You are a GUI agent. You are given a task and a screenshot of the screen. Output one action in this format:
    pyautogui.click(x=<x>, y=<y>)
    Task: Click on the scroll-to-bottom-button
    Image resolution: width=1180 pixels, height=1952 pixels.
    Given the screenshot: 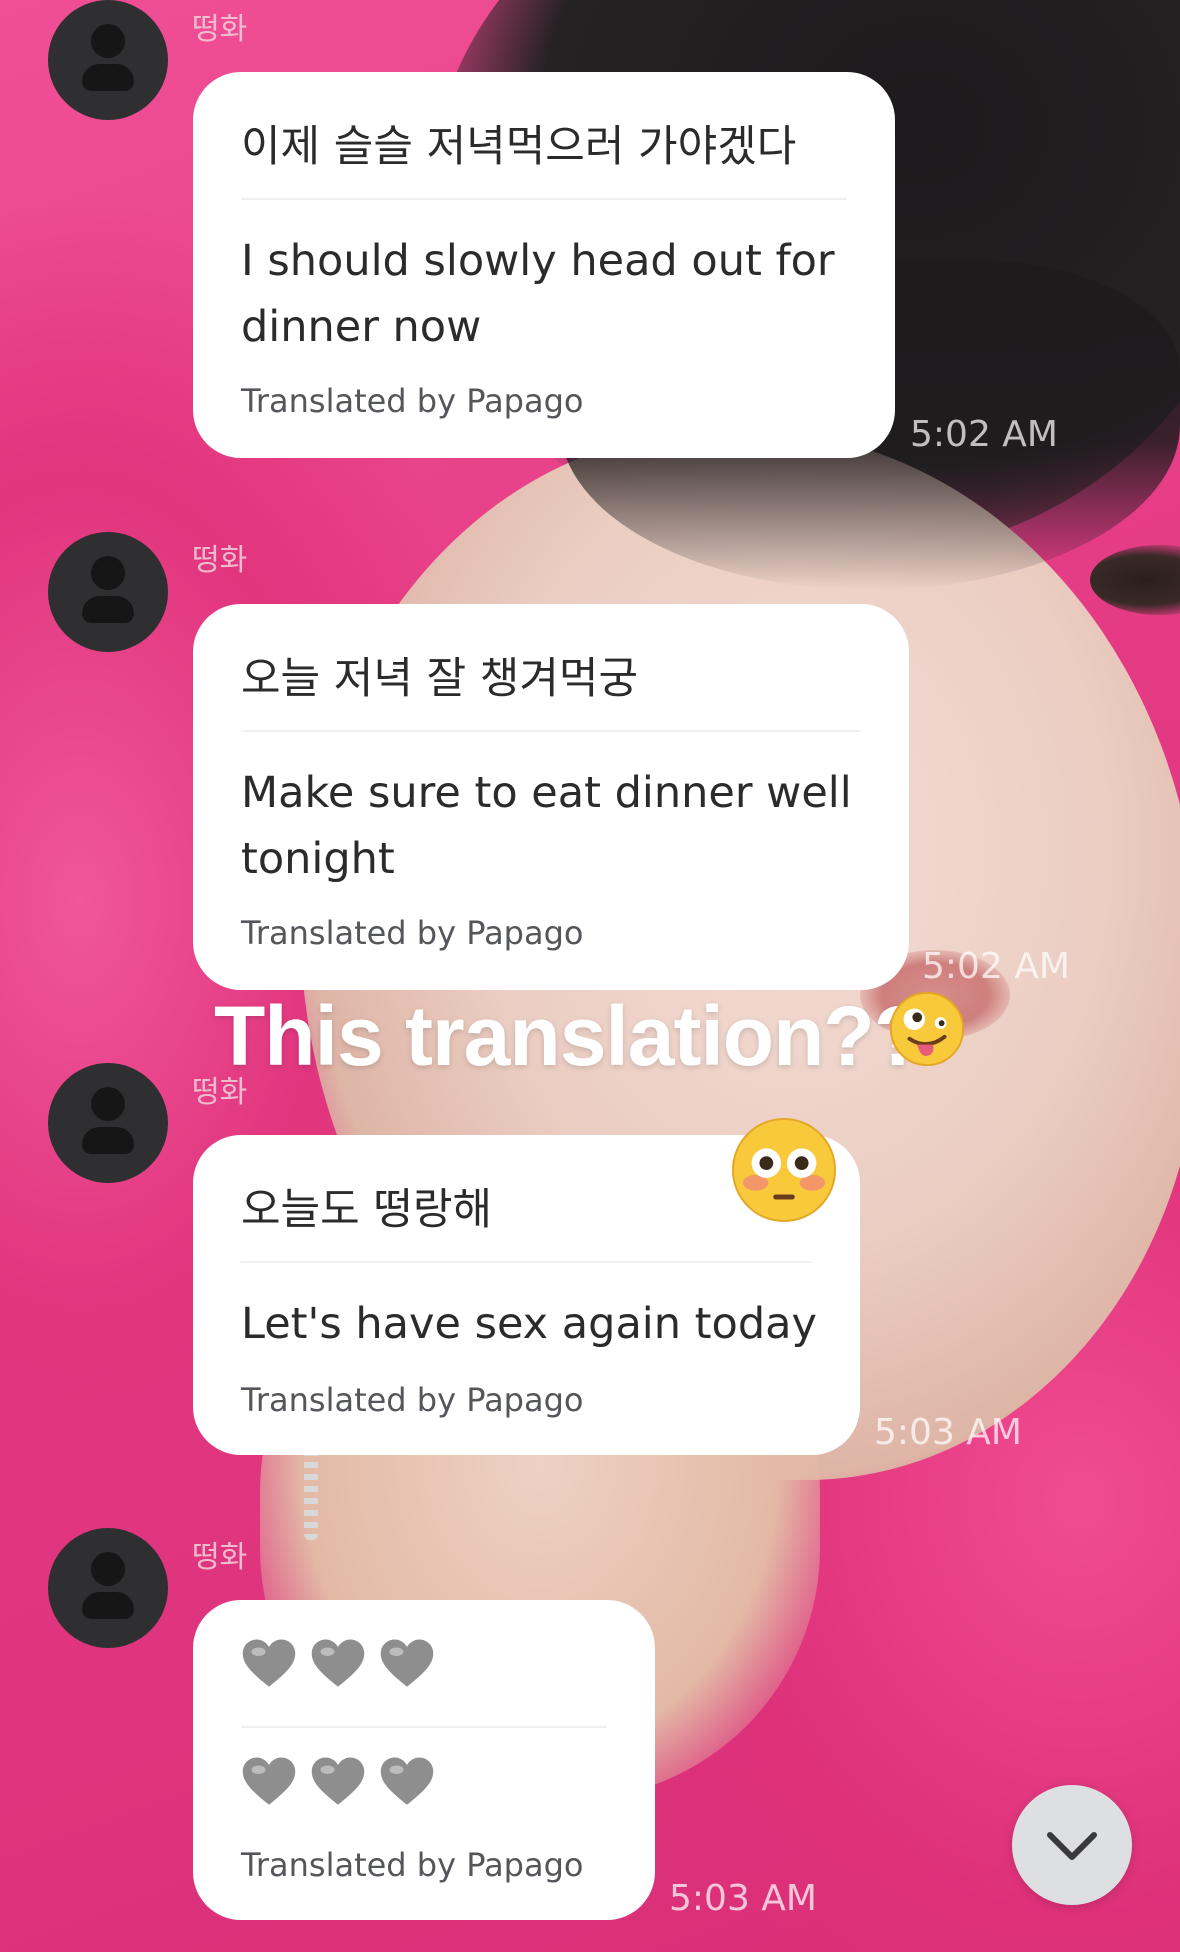 What is the action you would take?
    pyautogui.click(x=1072, y=1845)
    